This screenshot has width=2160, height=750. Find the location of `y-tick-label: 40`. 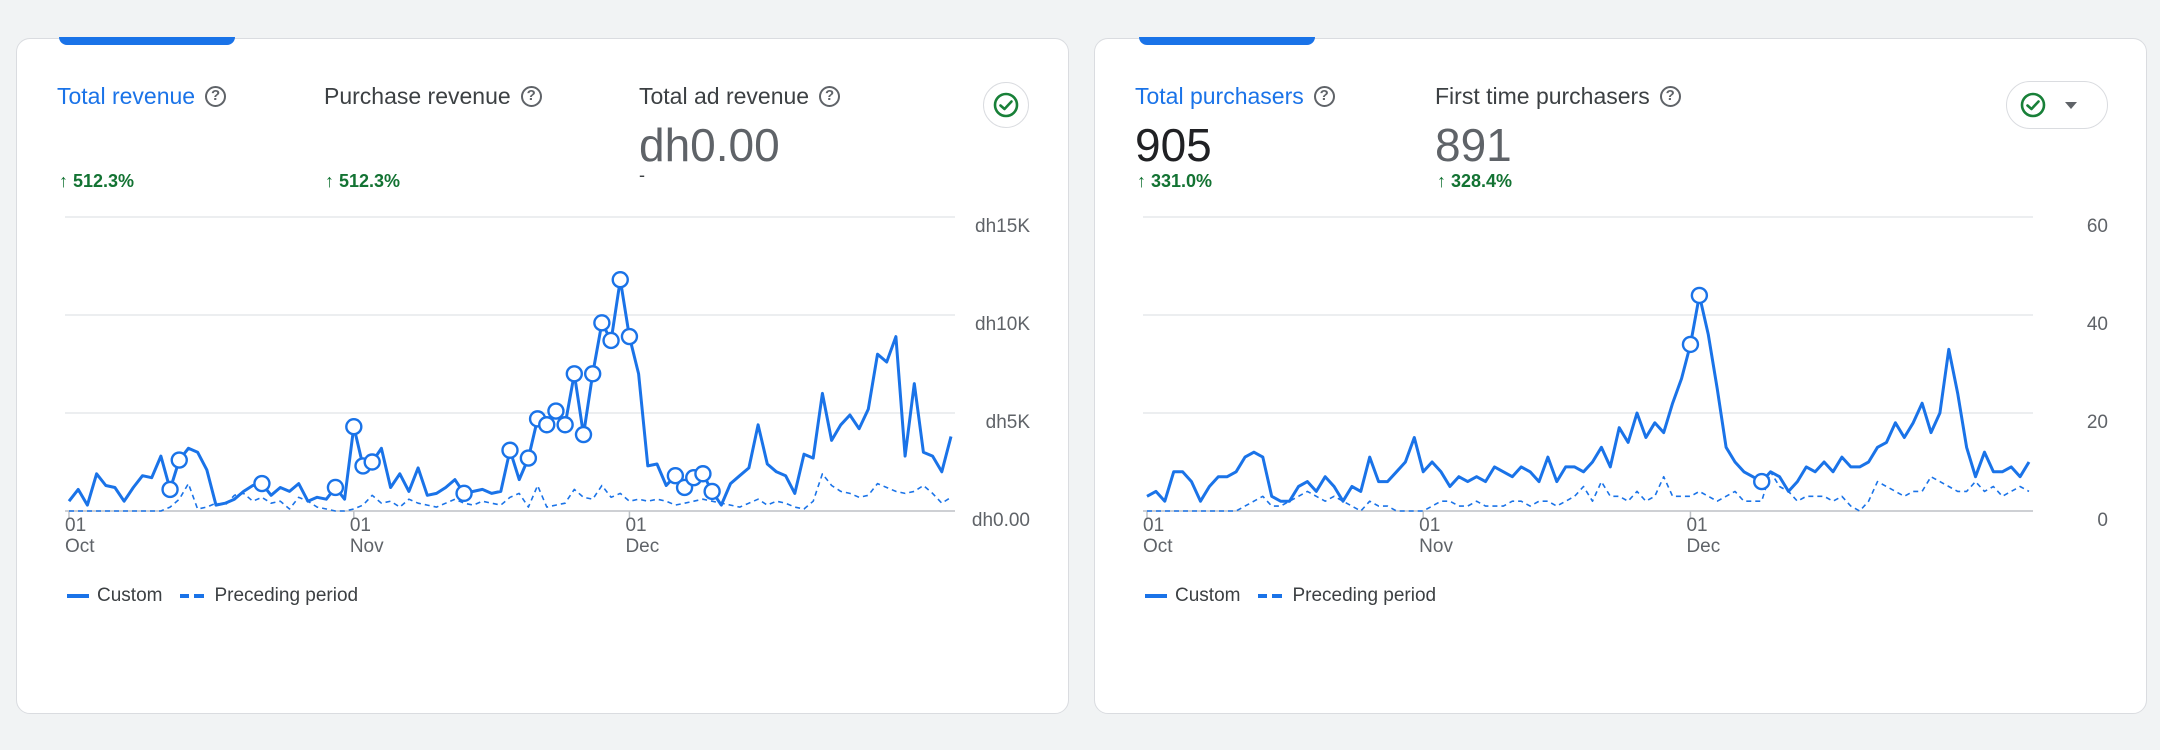

y-tick-label: 40 is located at coordinates (2097, 324).